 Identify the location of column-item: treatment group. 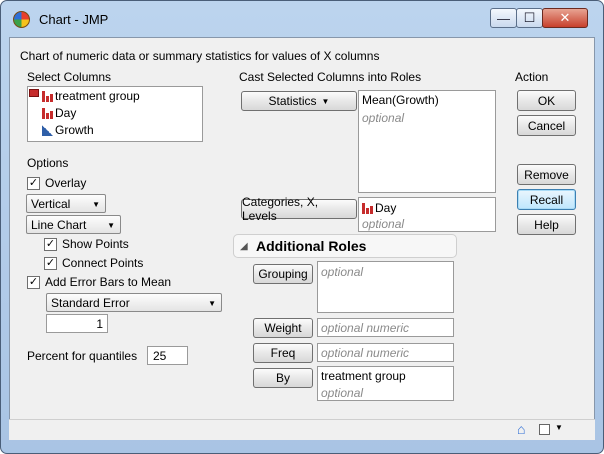
(91, 96).